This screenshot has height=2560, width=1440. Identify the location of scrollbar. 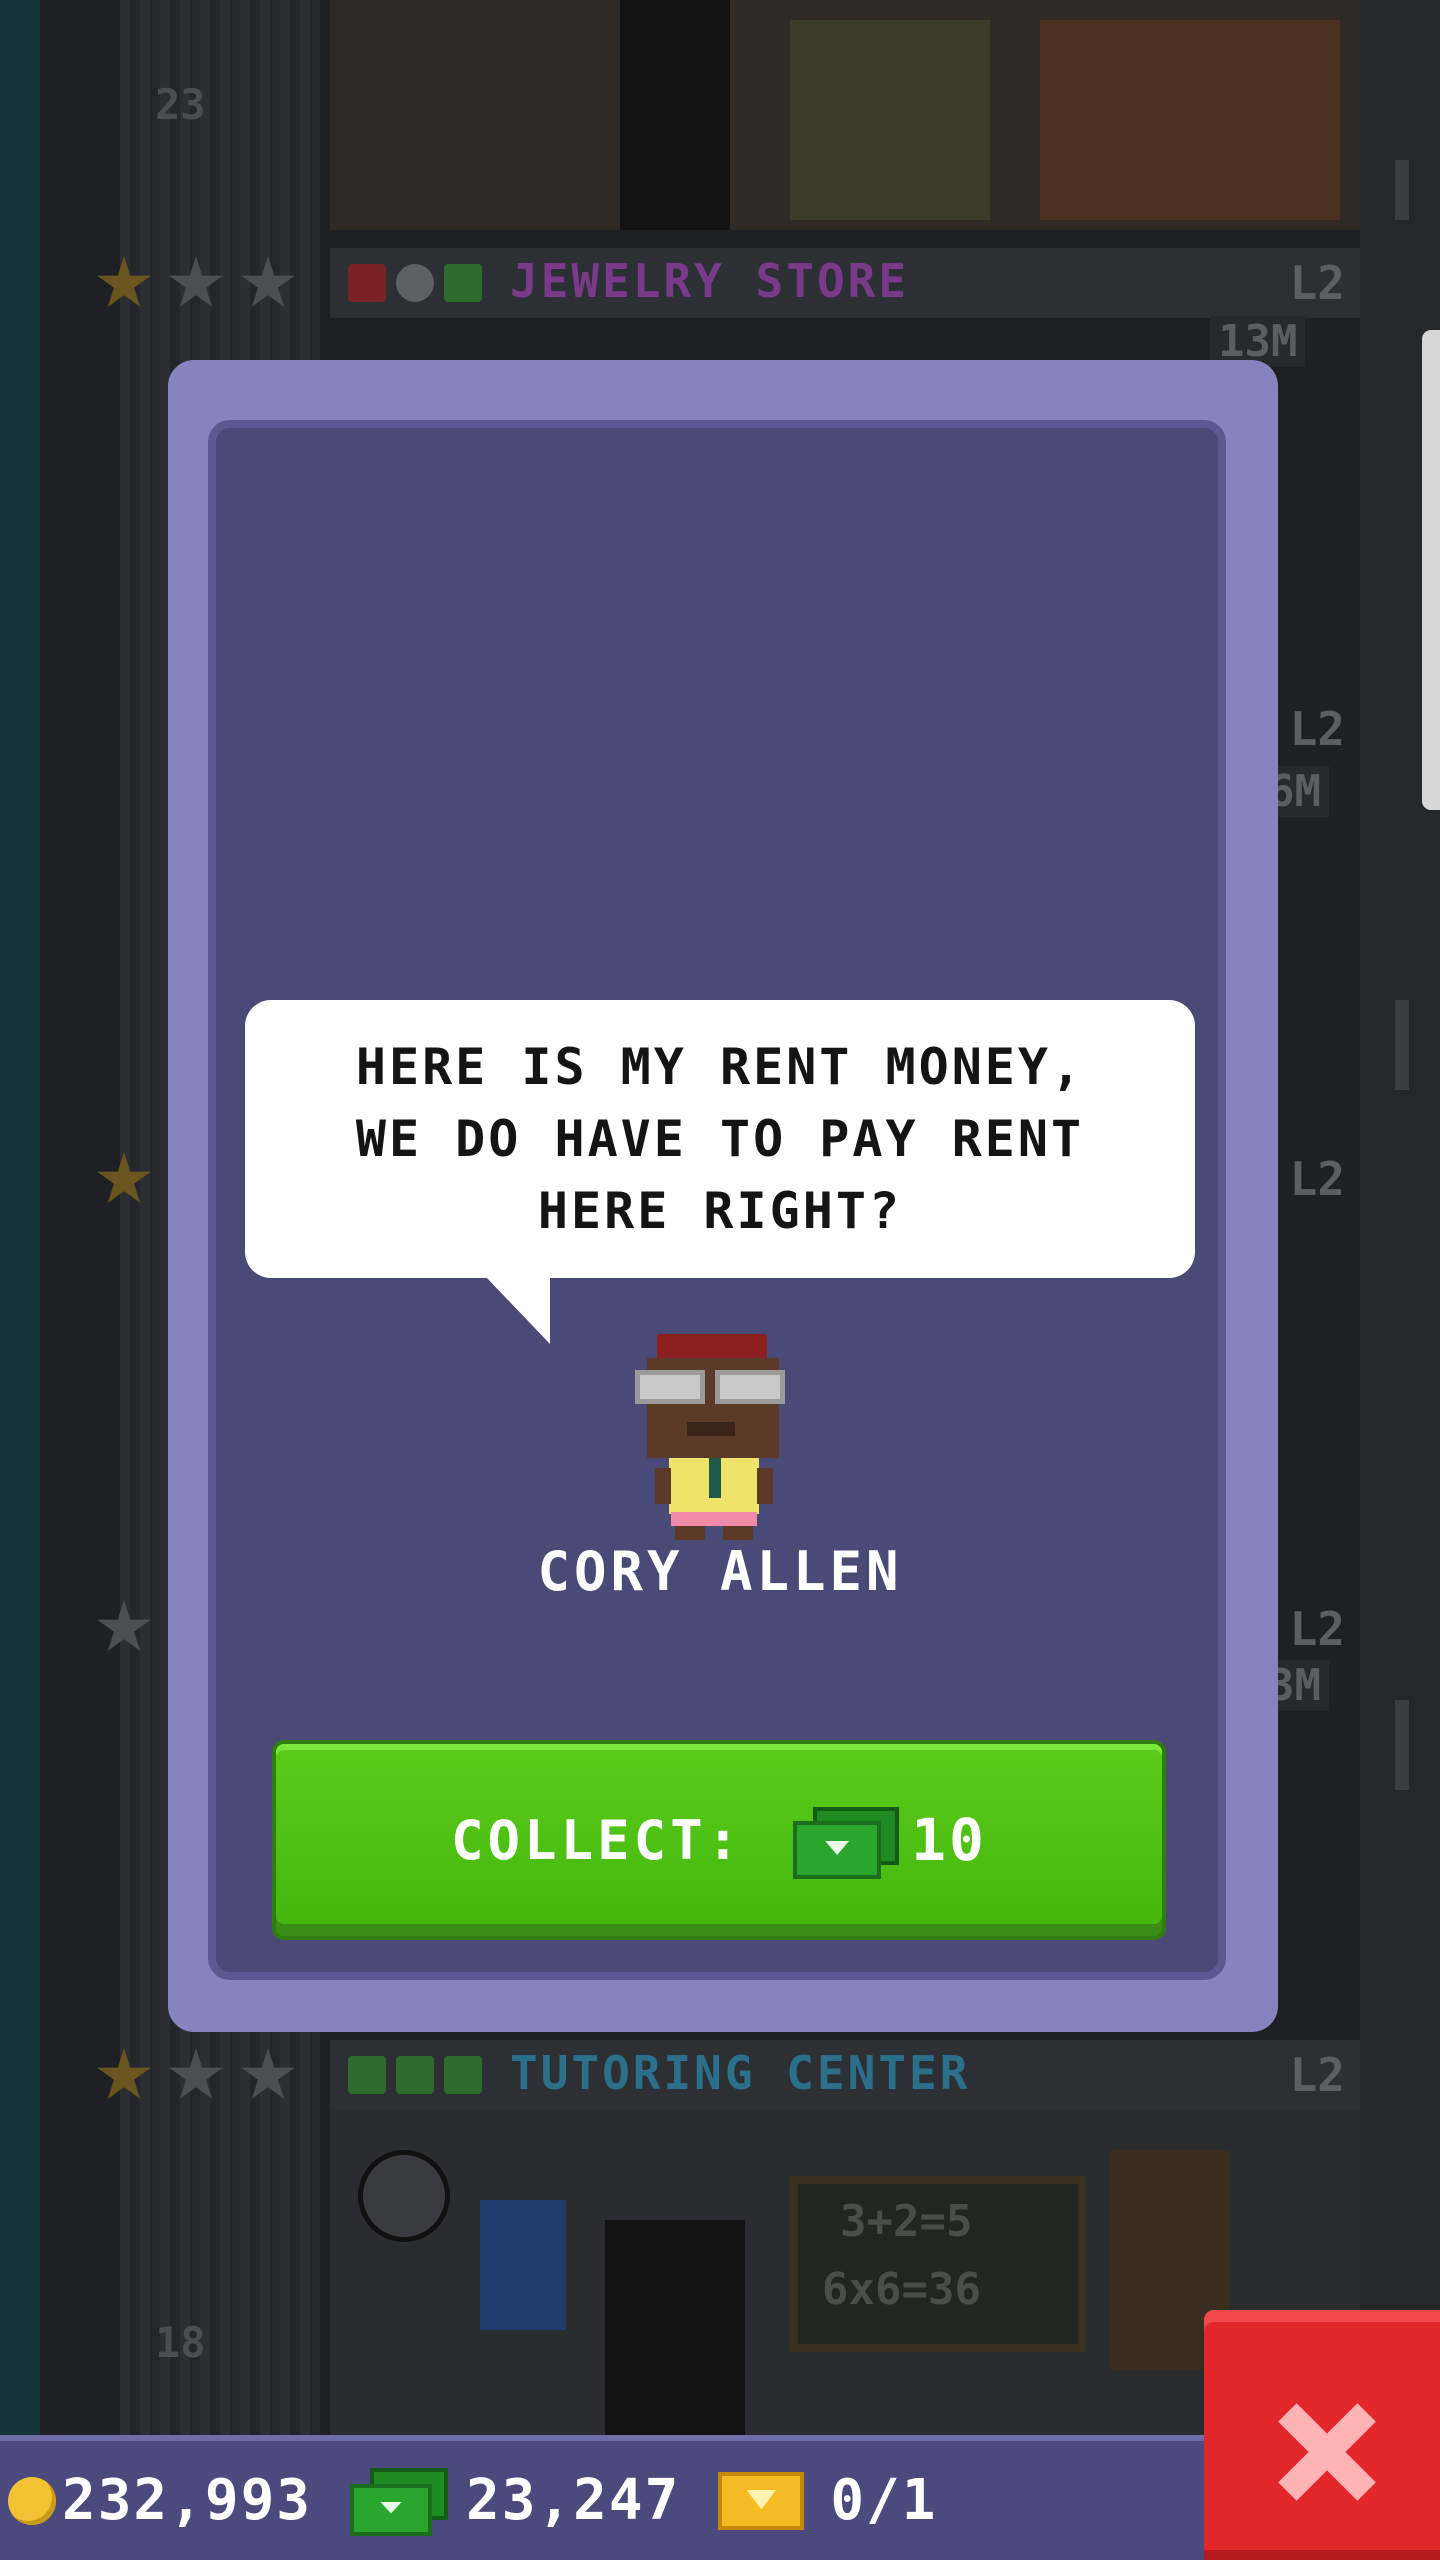
(1431, 570).